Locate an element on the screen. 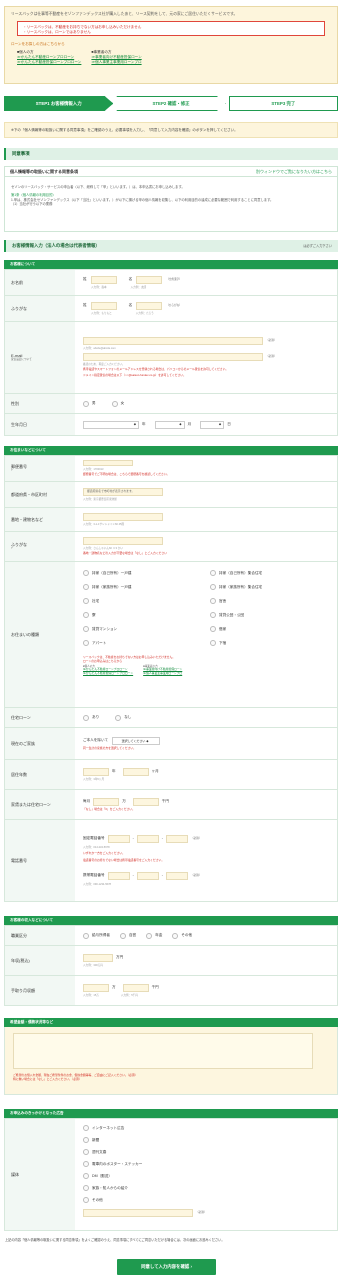 This screenshot has width=342, height=1280. birth-month-select: ◆ is located at coordinates (169, 424).